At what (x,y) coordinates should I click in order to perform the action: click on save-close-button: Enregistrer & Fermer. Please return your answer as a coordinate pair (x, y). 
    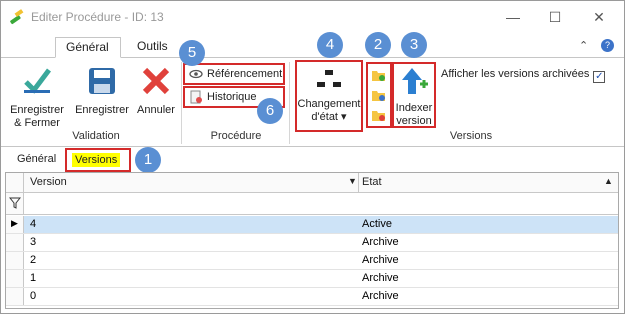
    Looking at the image, I should click on (37, 97).